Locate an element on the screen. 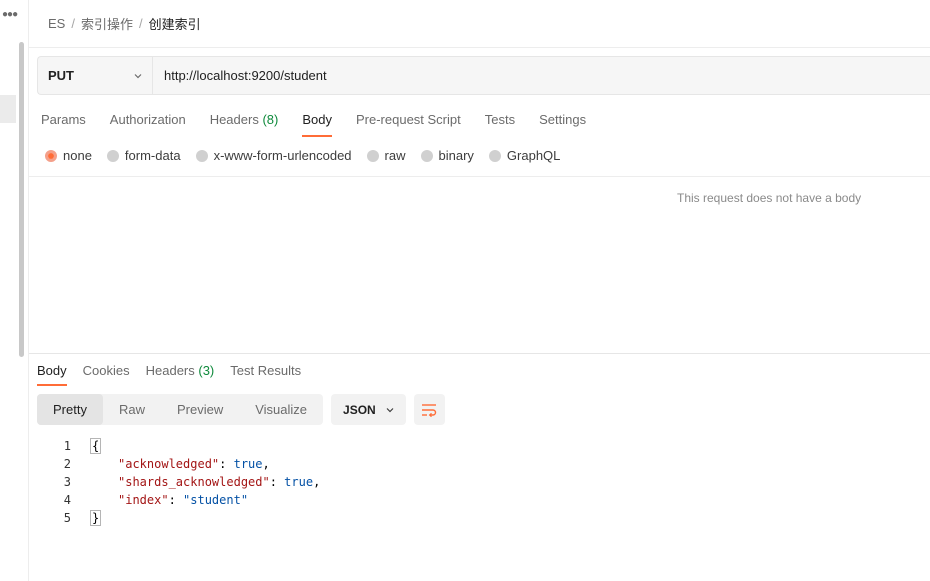  json-key: "shards_acknowledged" is located at coordinates (194, 482).